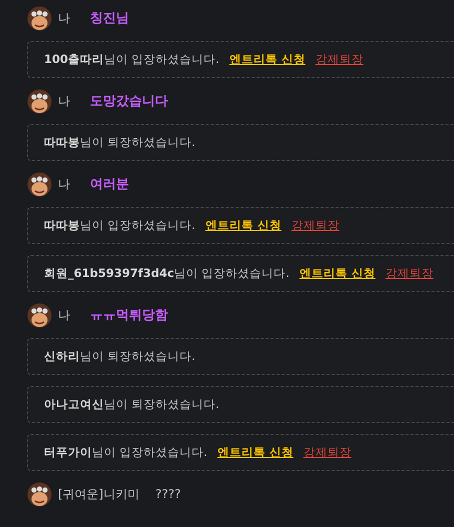  Describe the element at coordinates (109, 18) in the screenshot. I see `chat-message: 칭진님` at that location.